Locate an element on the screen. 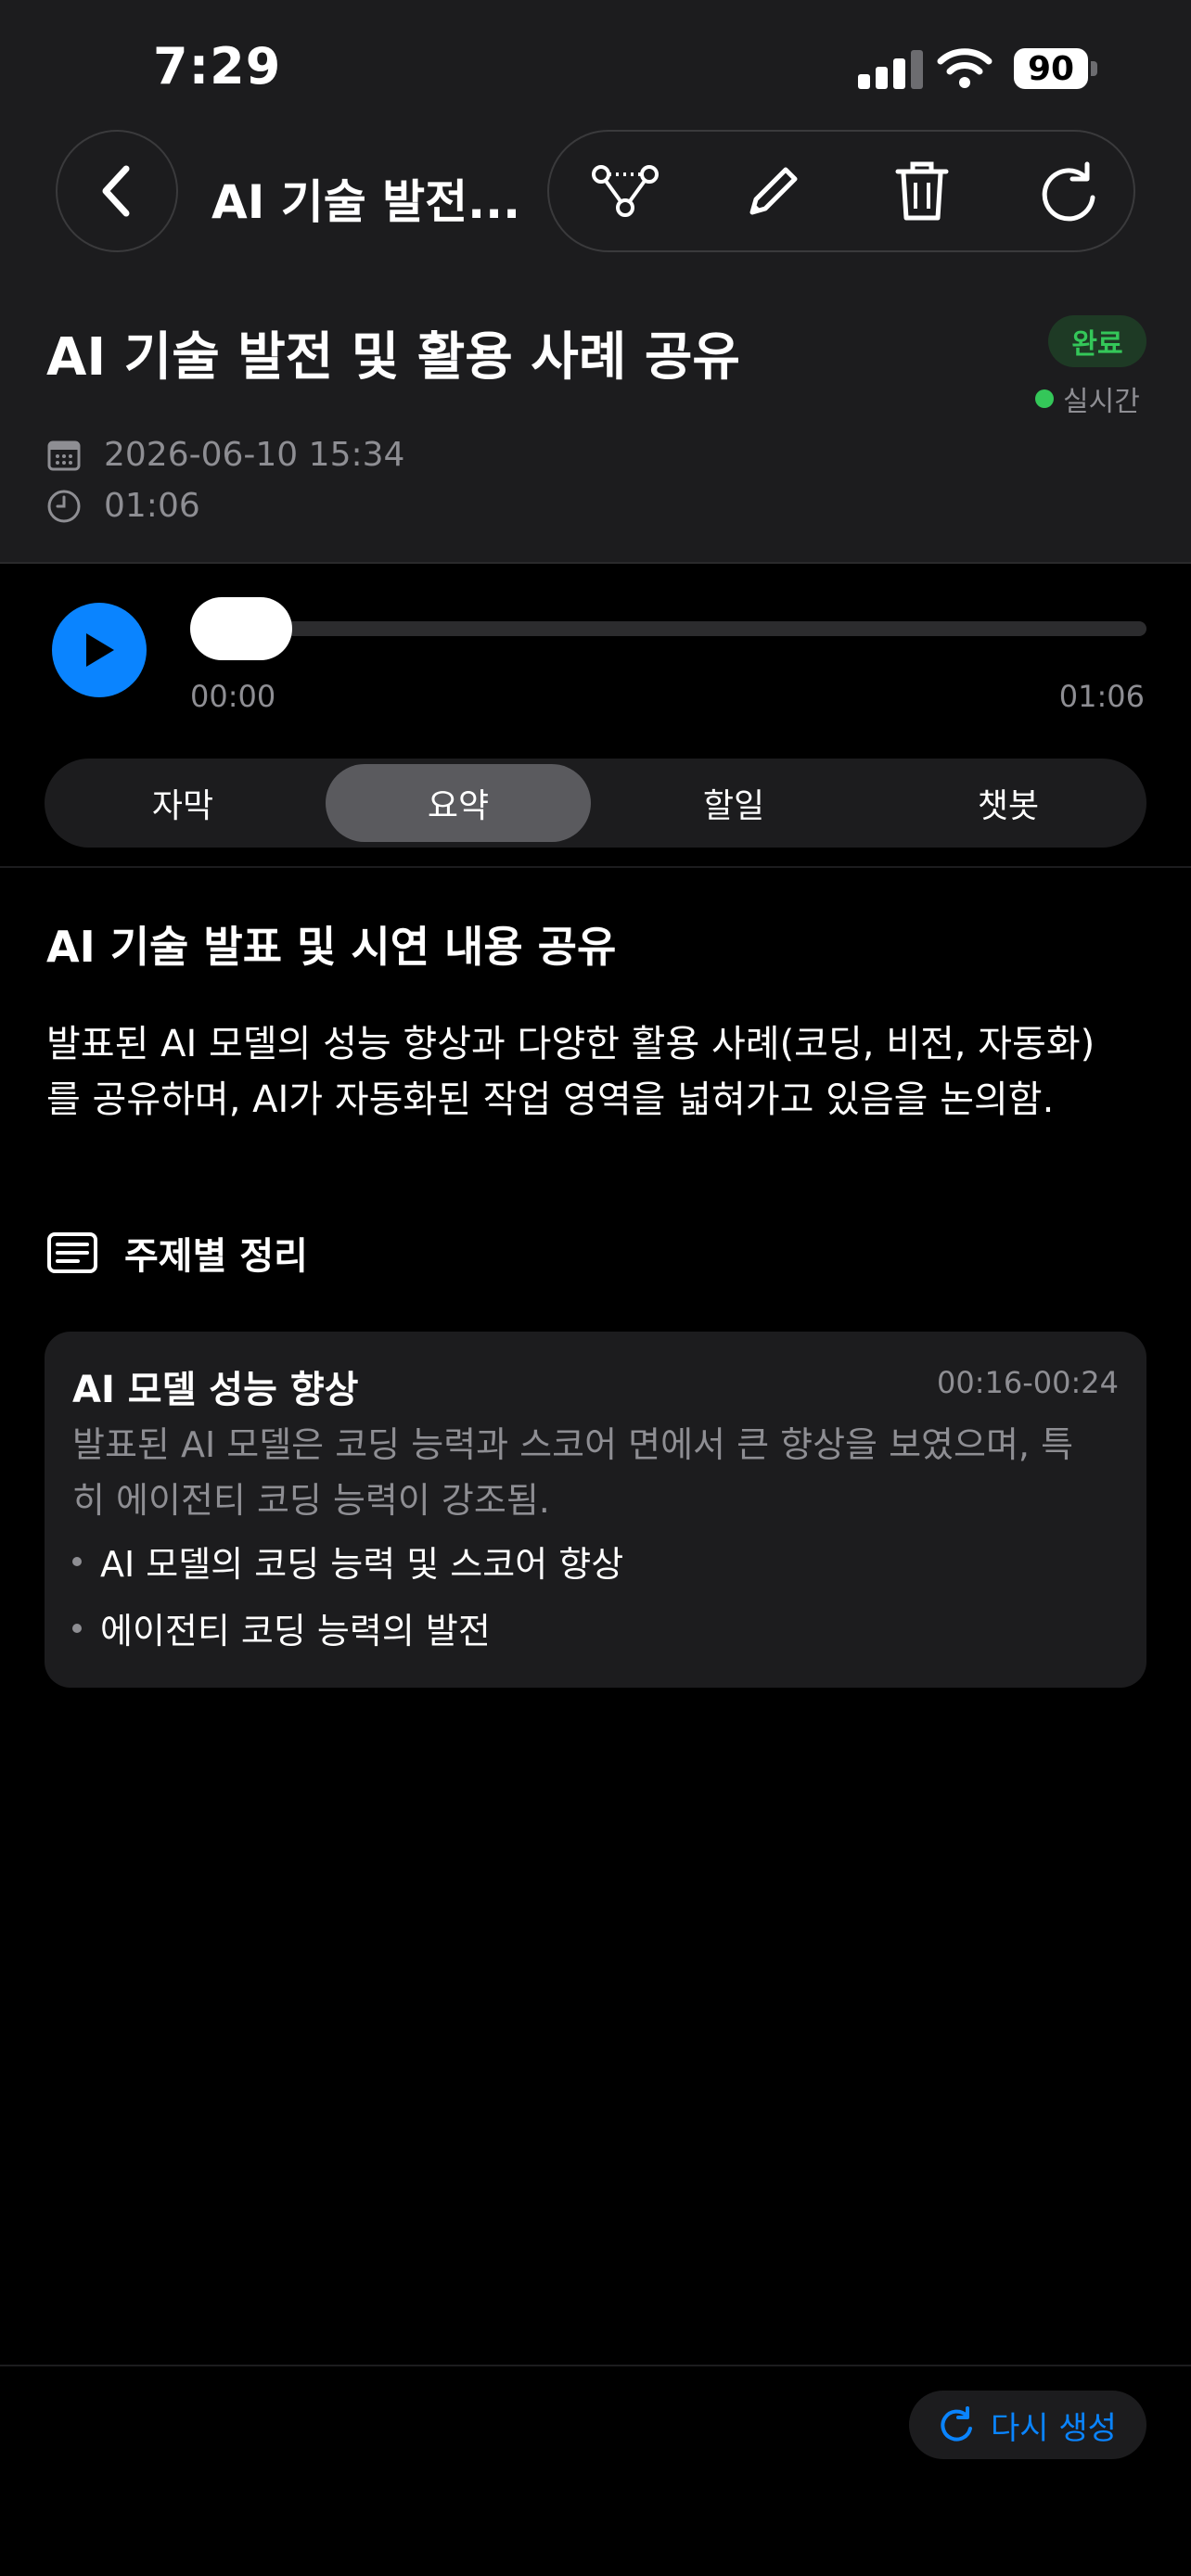 The width and height of the screenshot is (1191, 2576). date-row: 2026-06-10 15:34 is located at coordinates (225, 455).